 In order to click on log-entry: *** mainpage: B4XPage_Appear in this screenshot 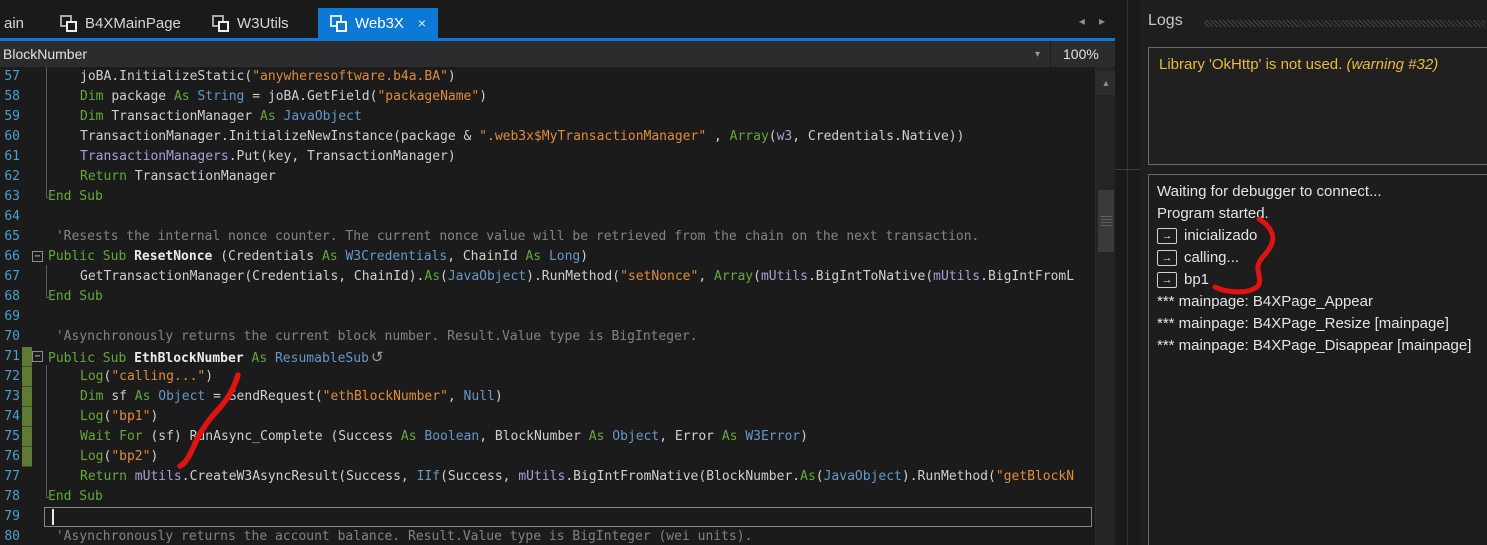, I will do `click(1318, 302)`.